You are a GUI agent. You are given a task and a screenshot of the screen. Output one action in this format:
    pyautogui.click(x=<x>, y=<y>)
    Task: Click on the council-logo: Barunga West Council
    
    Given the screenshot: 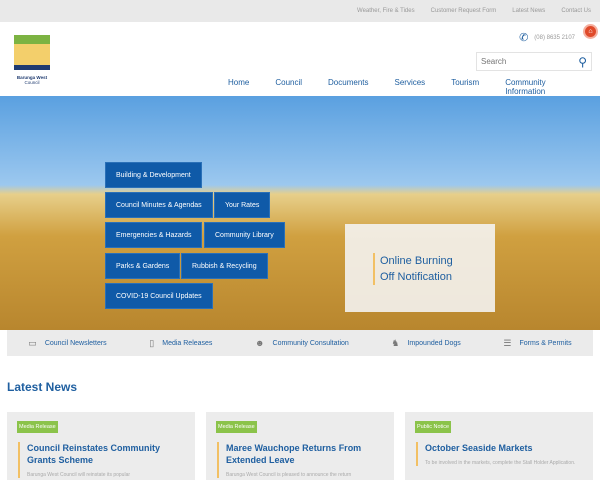 What is the action you would take?
    pyautogui.click(x=32, y=60)
    